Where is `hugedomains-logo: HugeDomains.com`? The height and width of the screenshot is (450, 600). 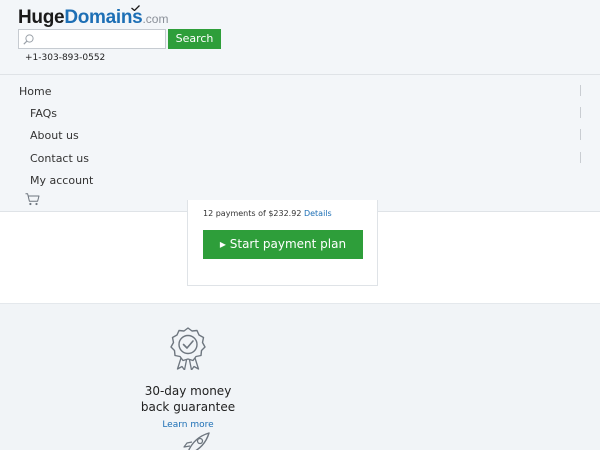 hugedomains-logo: HugeDomains.com is located at coordinates (93, 17).